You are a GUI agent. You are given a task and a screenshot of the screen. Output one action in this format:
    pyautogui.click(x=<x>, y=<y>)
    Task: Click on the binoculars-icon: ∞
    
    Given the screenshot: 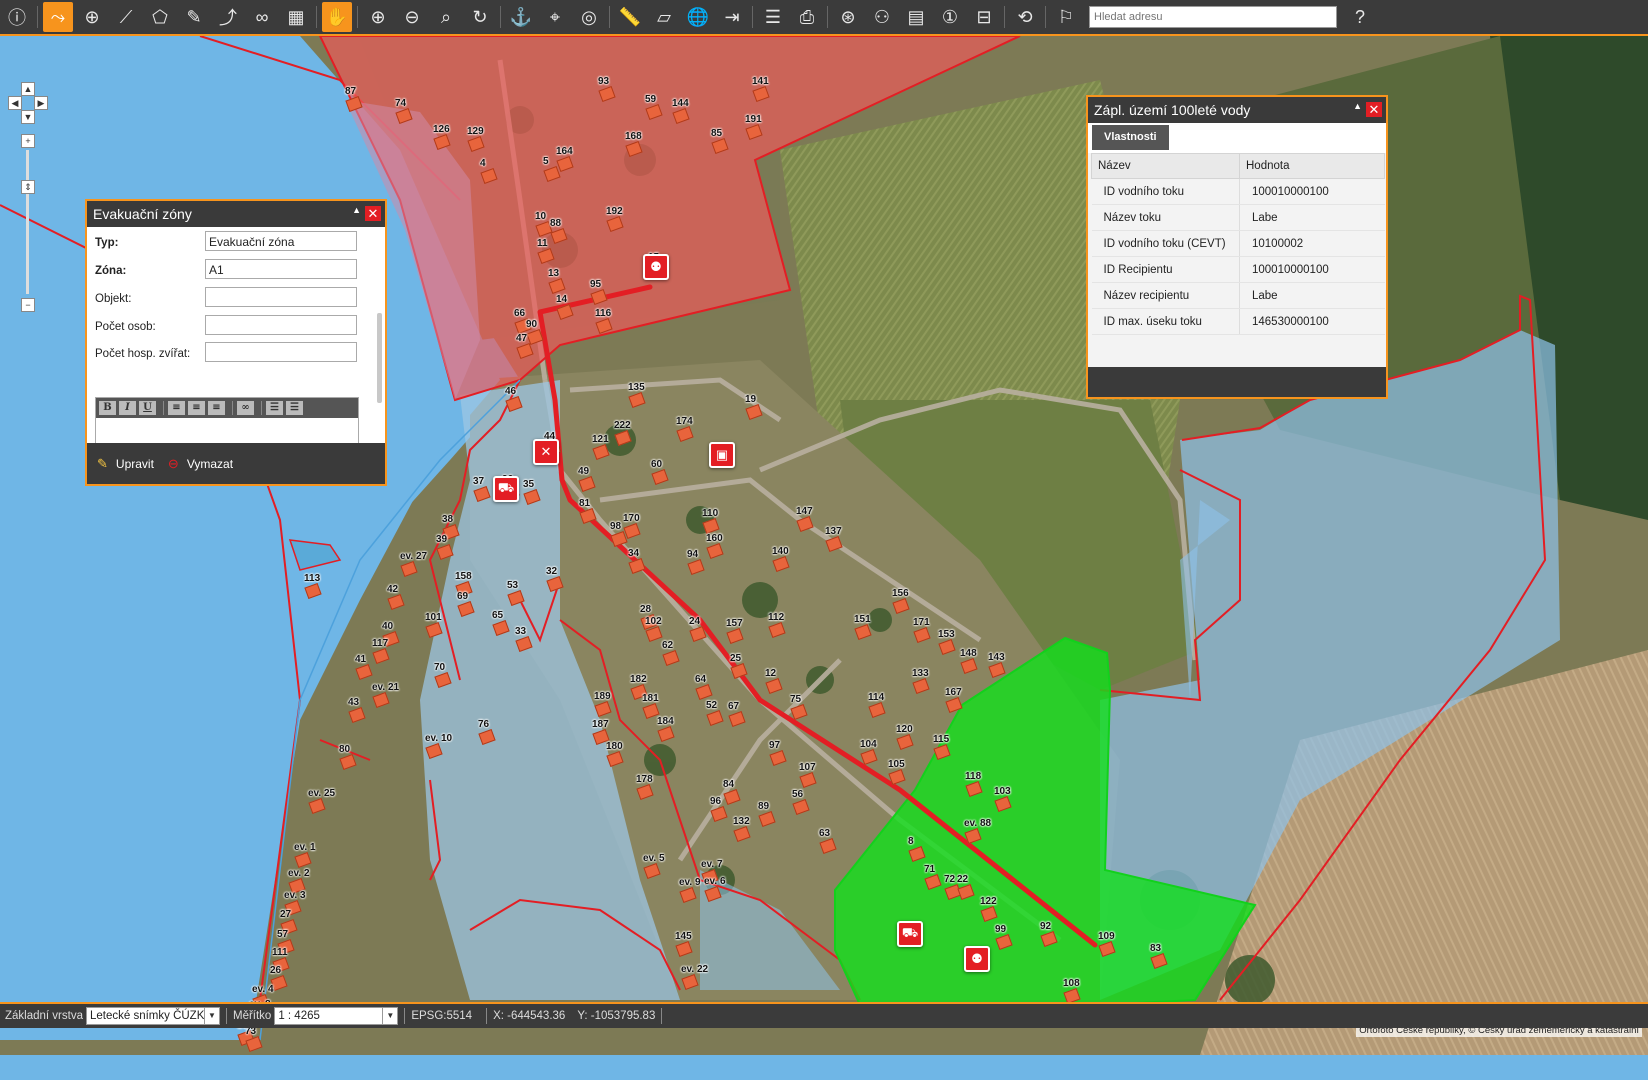 What is the action you would take?
    pyautogui.click(x=262, y=17)
    